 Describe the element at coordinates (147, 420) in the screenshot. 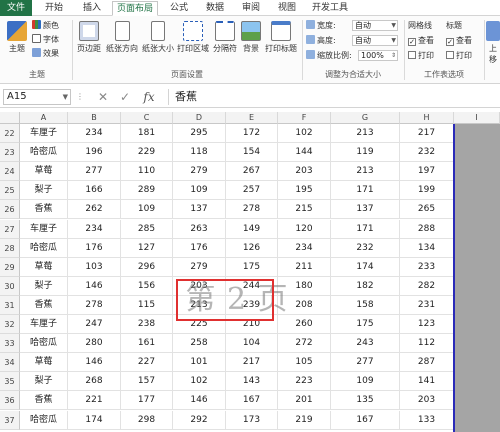

I see `table-cell: 298` at that location.